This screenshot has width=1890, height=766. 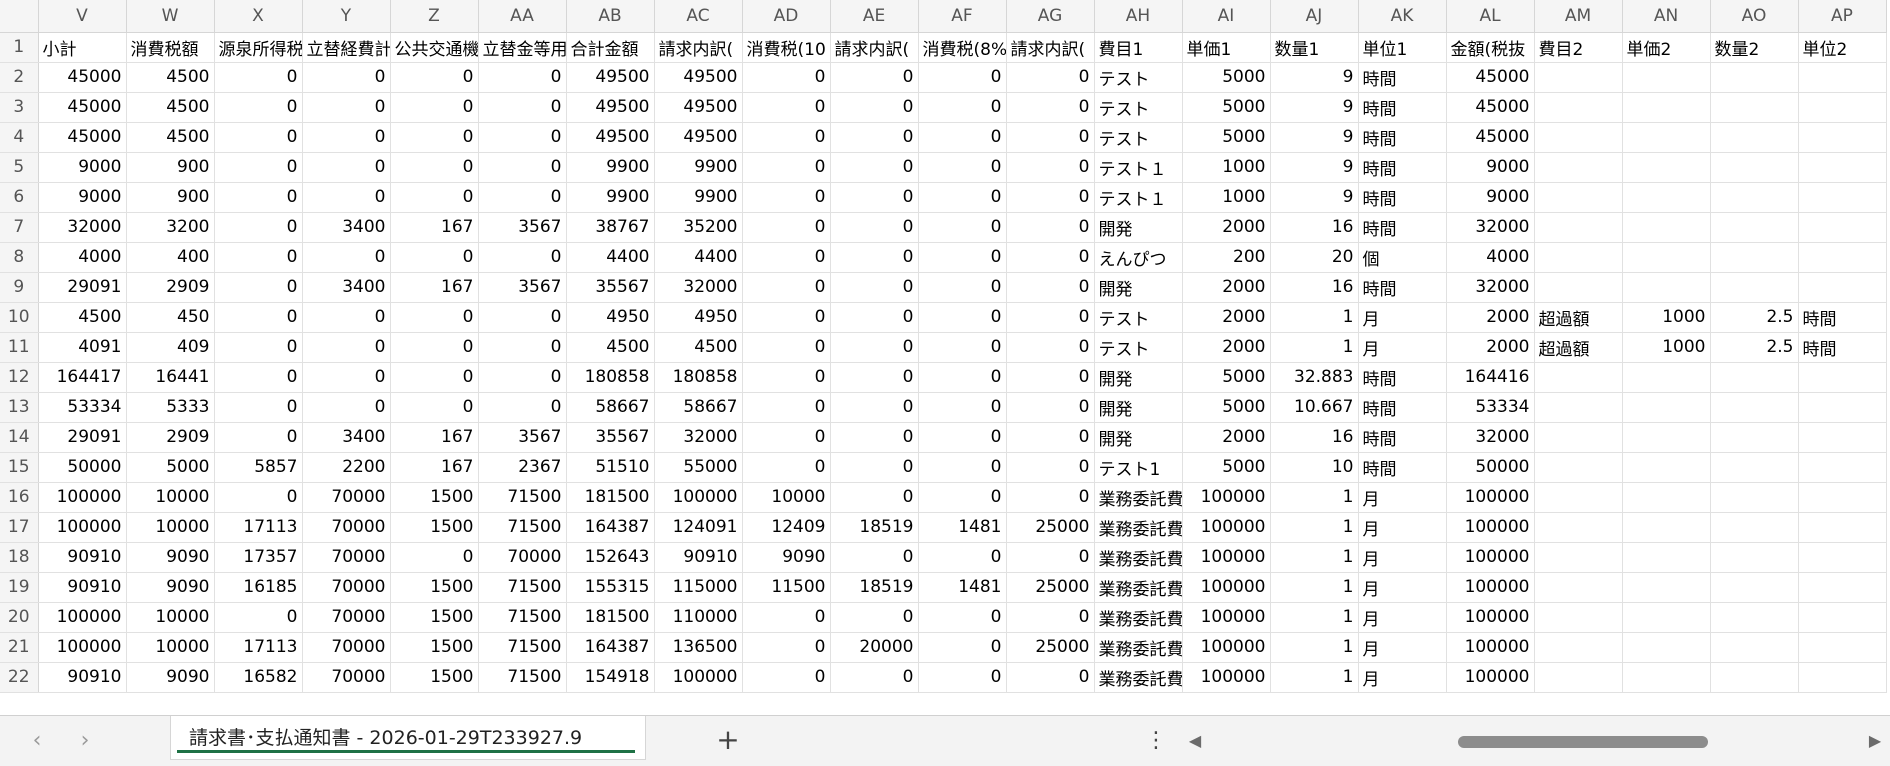 What do you see at coordinates (346, 467) in the screenshot?
I see `cell: 2200` at bounding box center [346, 467].